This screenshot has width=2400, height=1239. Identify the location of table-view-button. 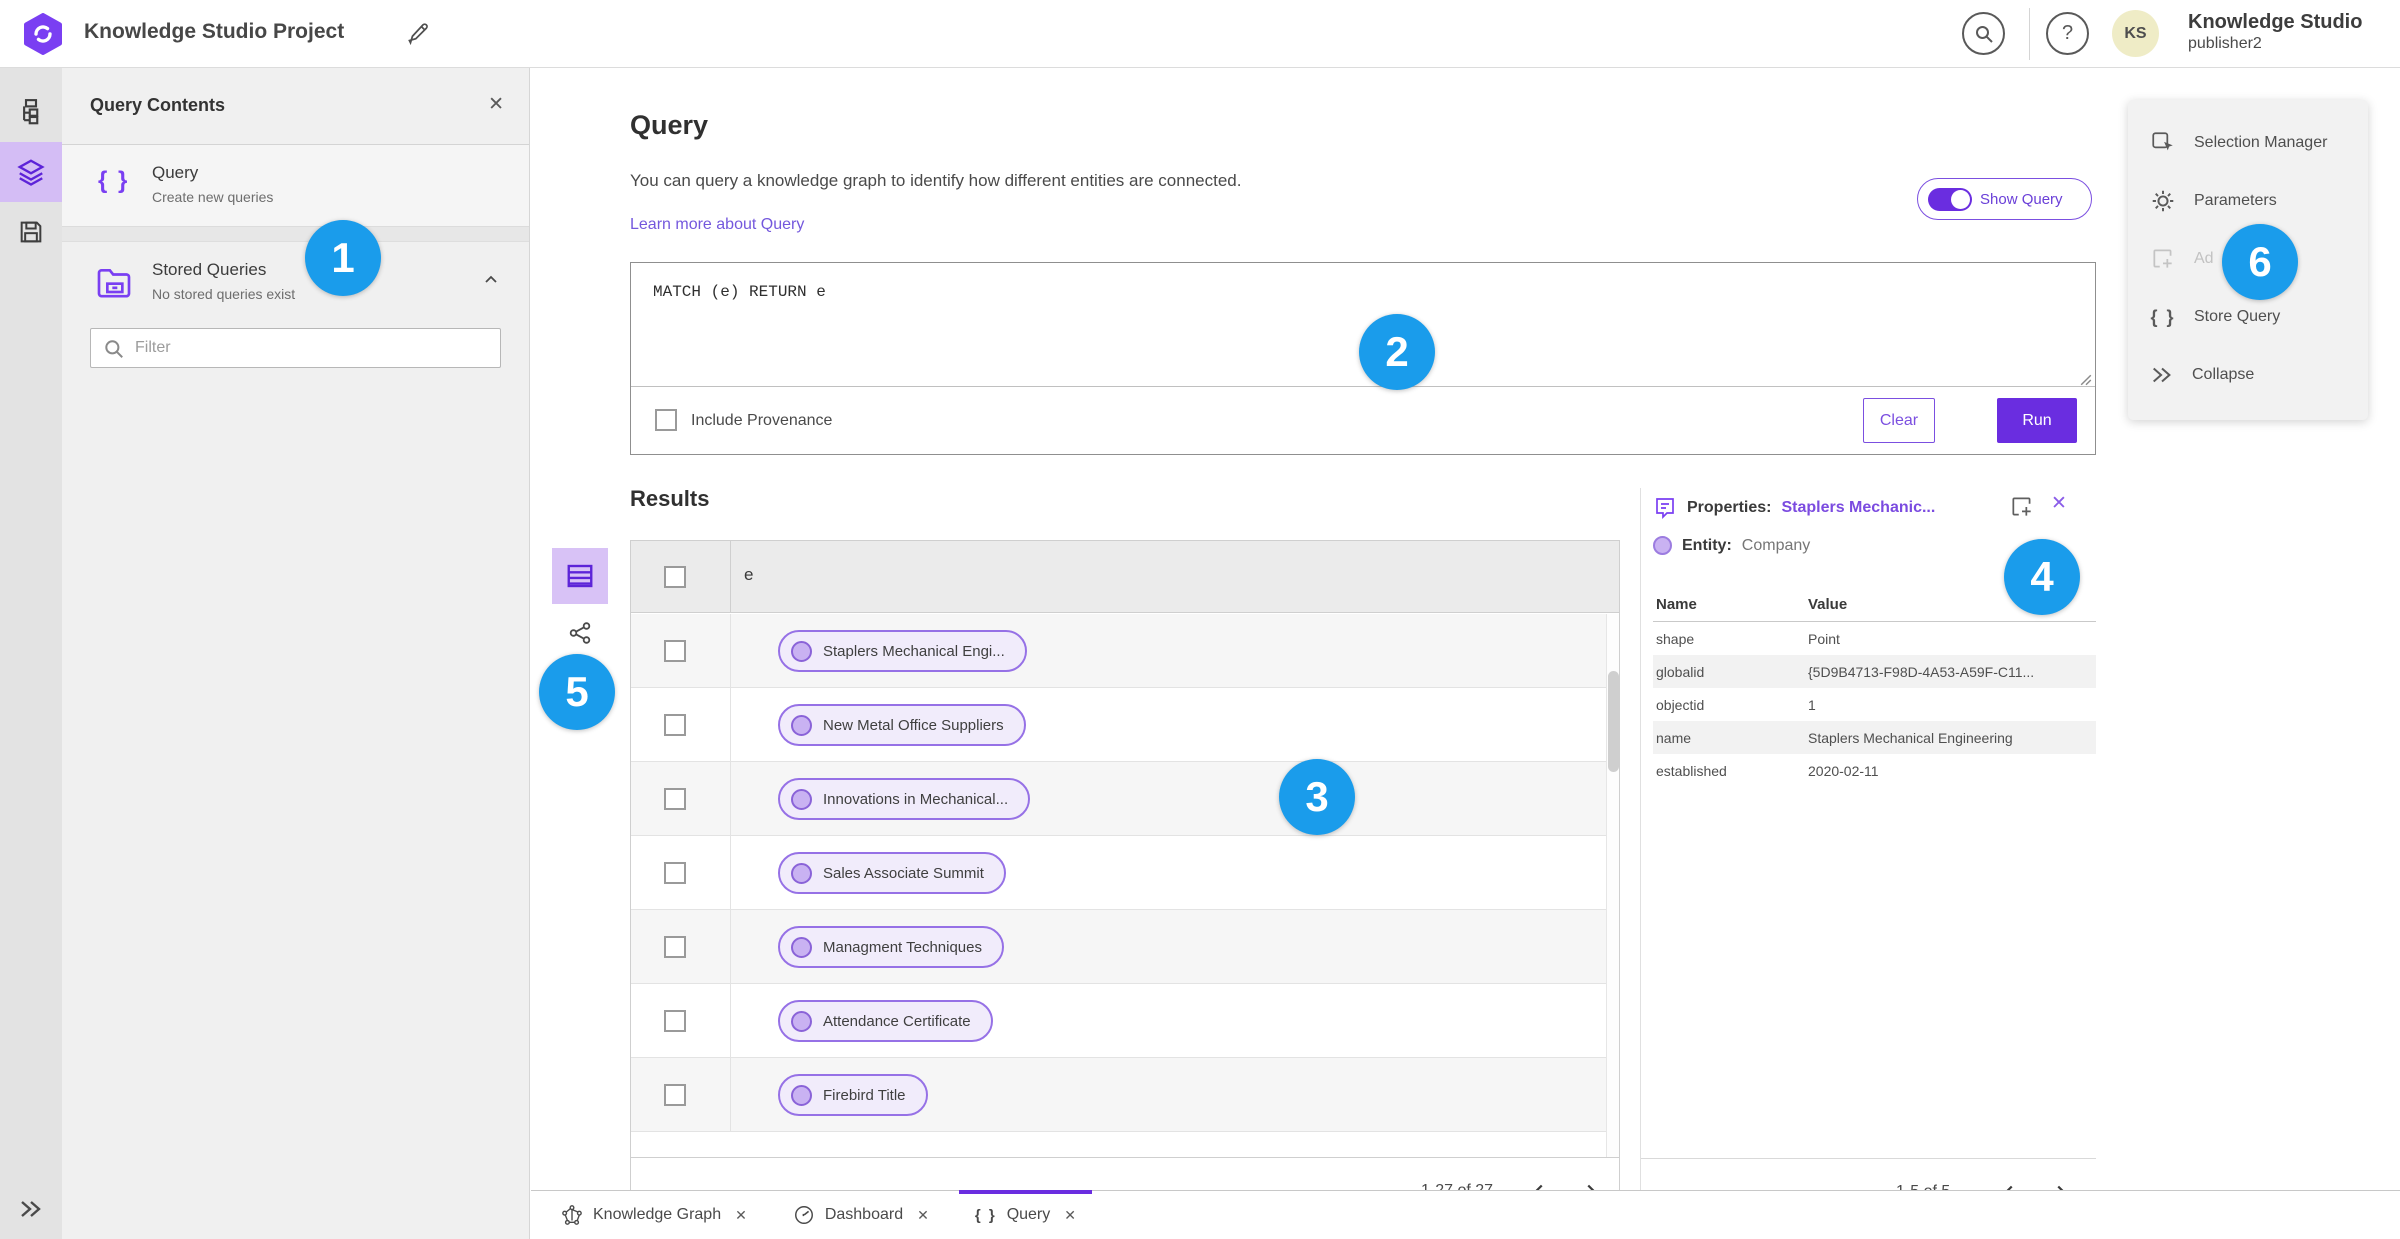
(580, 576).